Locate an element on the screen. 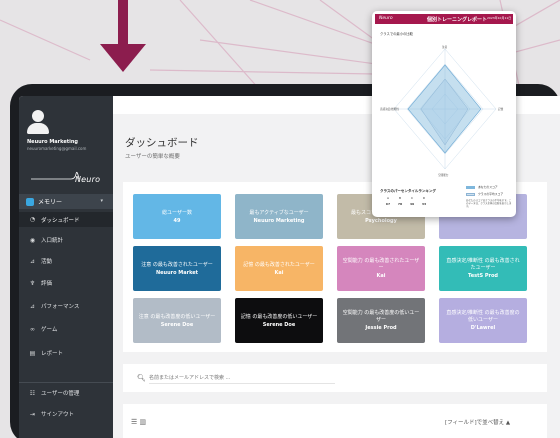 The width and height of the screenshot is (560, 438). sidebar-item-performance: ⊿ パフォーマンス is located at coordinates (54, 306).